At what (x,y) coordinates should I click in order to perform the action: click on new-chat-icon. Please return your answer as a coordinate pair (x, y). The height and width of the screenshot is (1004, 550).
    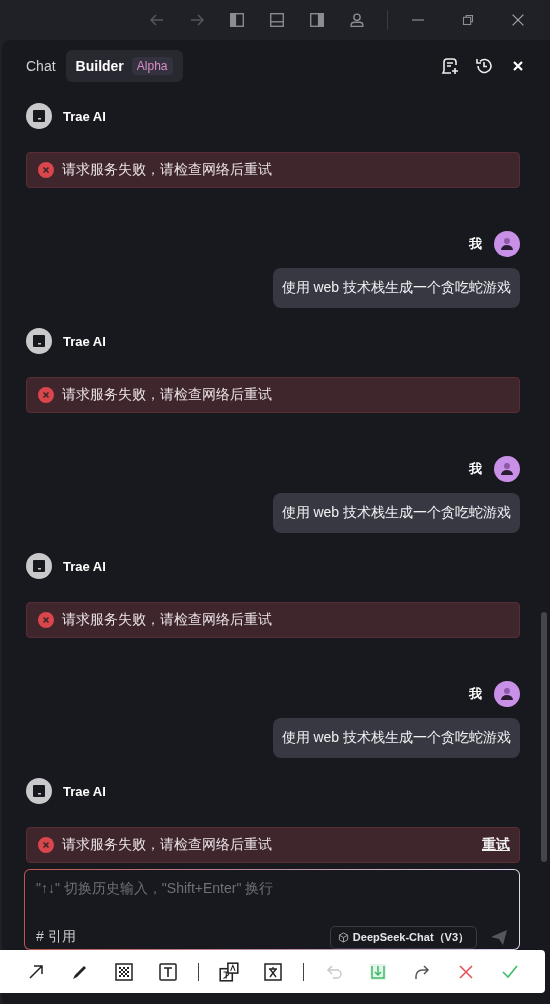
    Looking at the image, I should click on (450, 66).